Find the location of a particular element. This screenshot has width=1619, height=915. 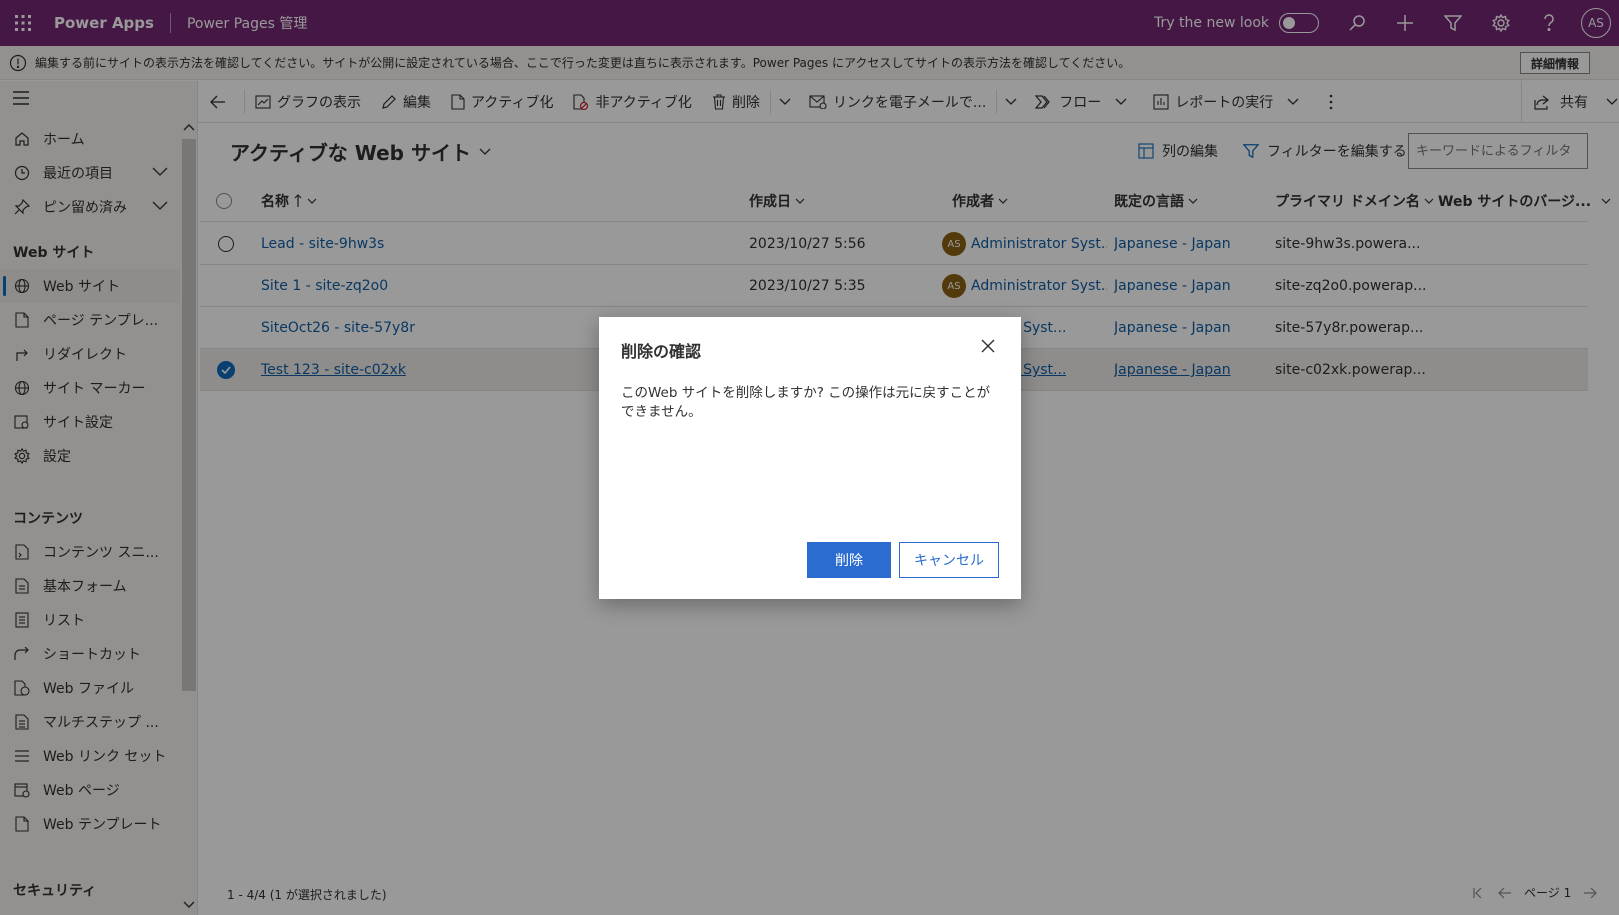

confirm-delete-button: 削除 is located at coordinates (849, 560).